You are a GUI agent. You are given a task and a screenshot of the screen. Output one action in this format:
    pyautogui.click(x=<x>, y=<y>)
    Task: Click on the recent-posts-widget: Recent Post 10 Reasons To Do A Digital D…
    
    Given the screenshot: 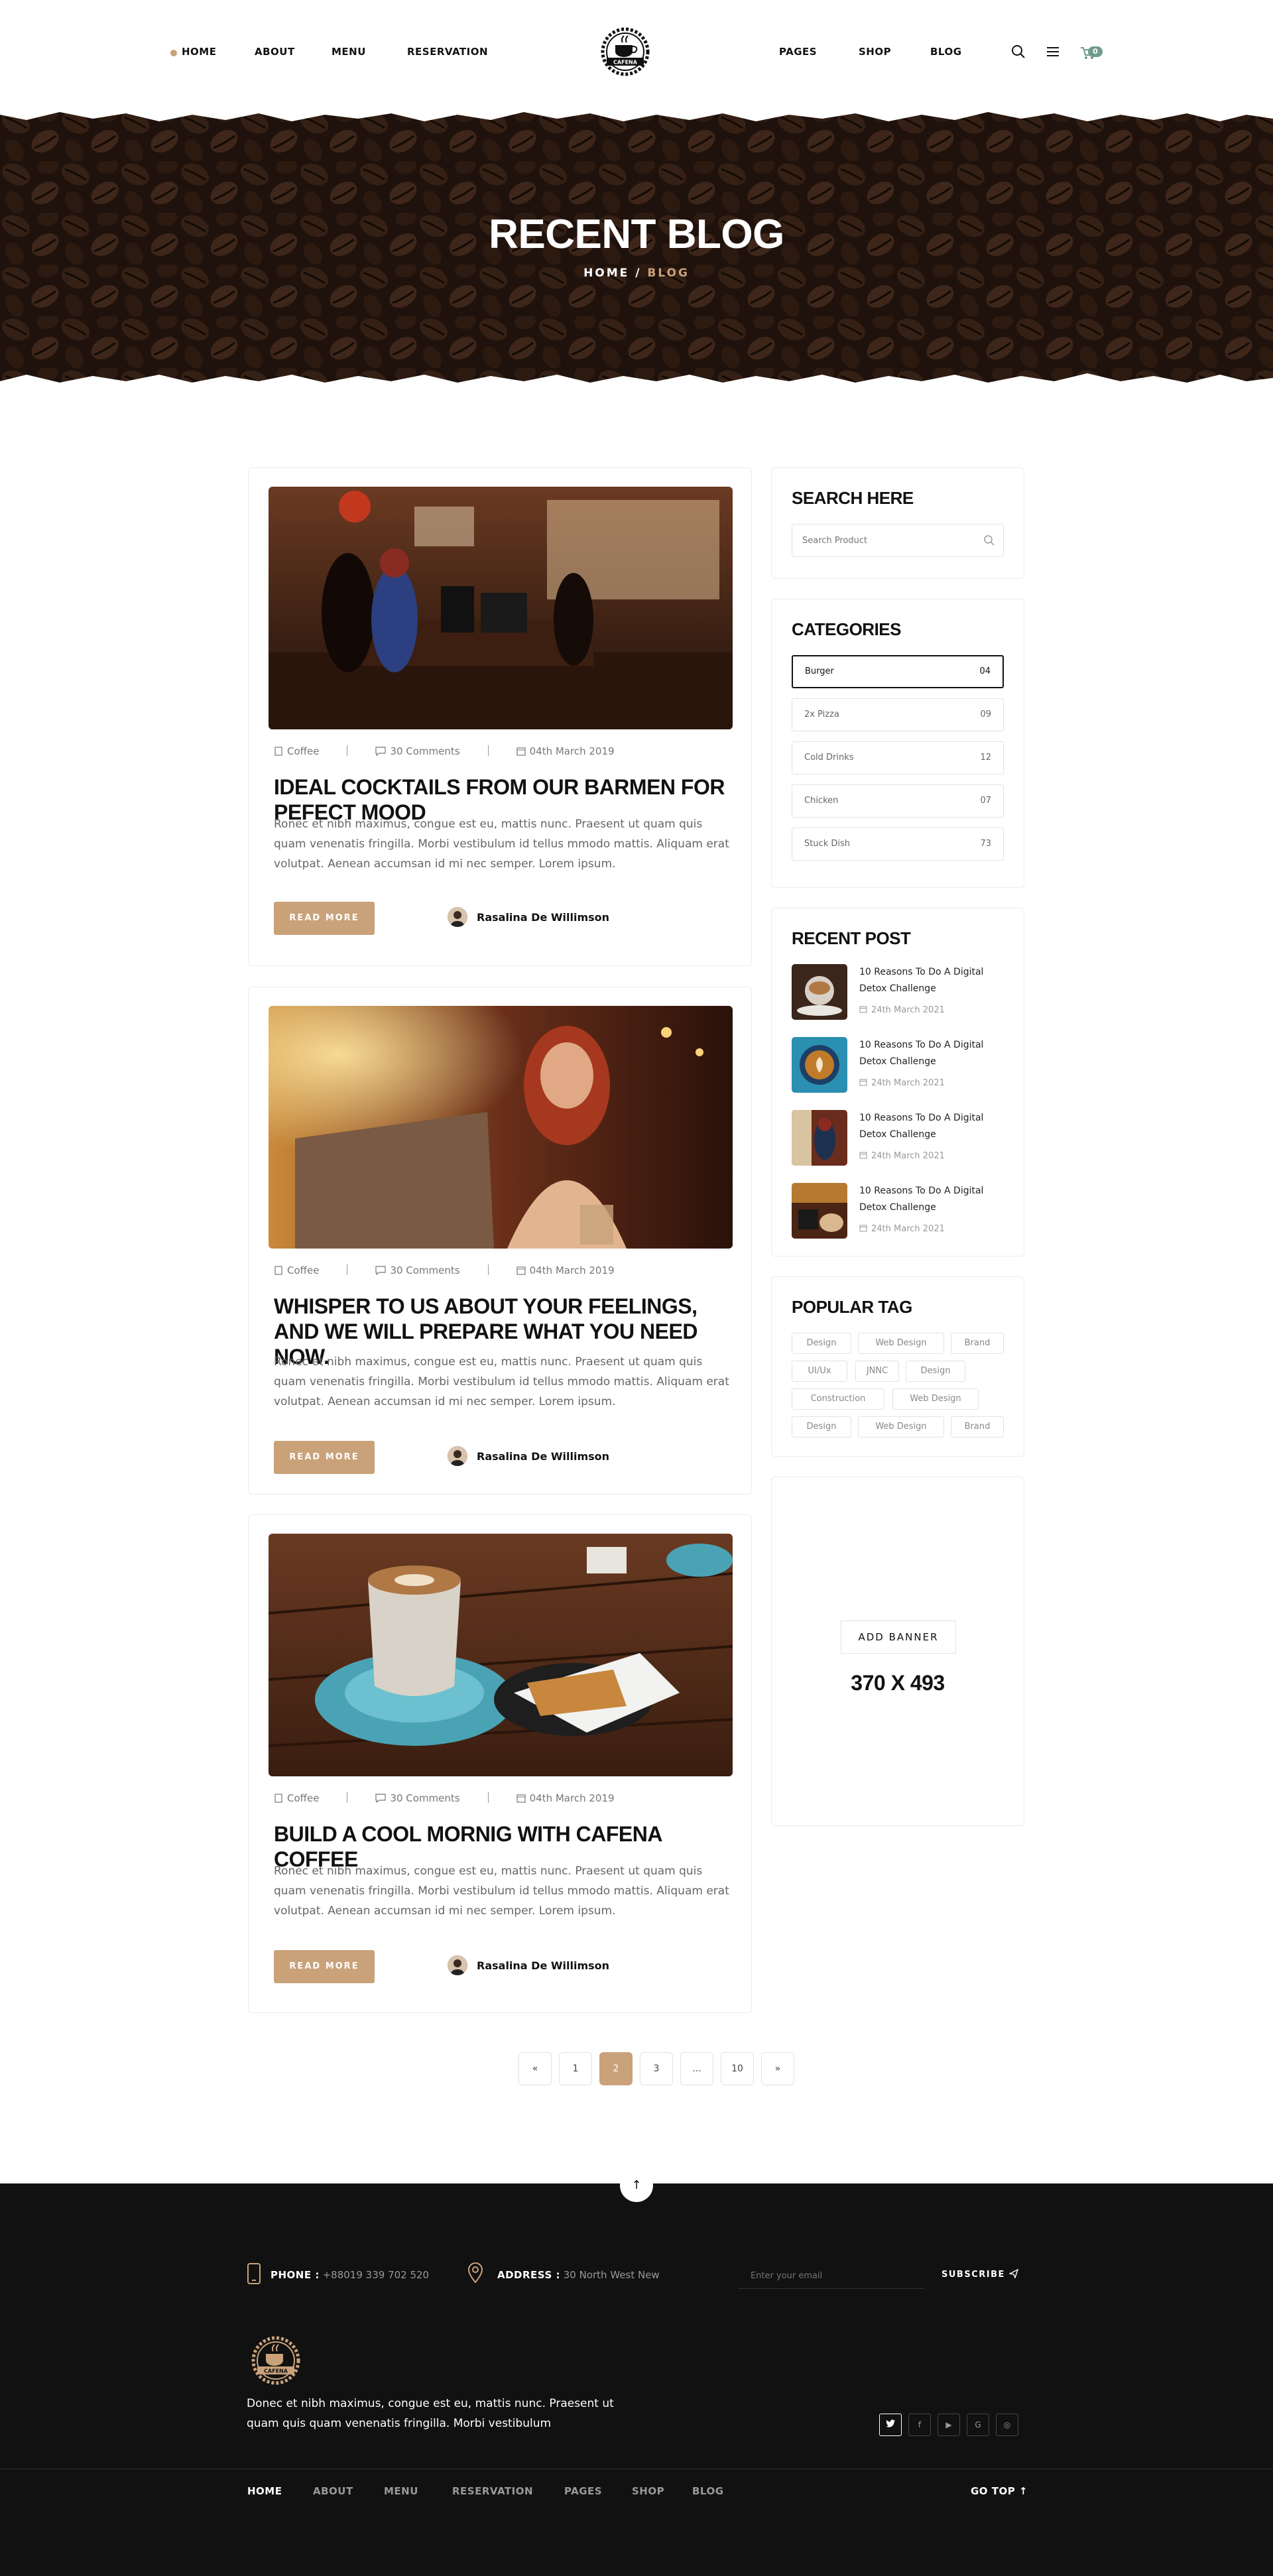 What is the action you would take?
    pyautogui.click(x=897, y=1082)
    